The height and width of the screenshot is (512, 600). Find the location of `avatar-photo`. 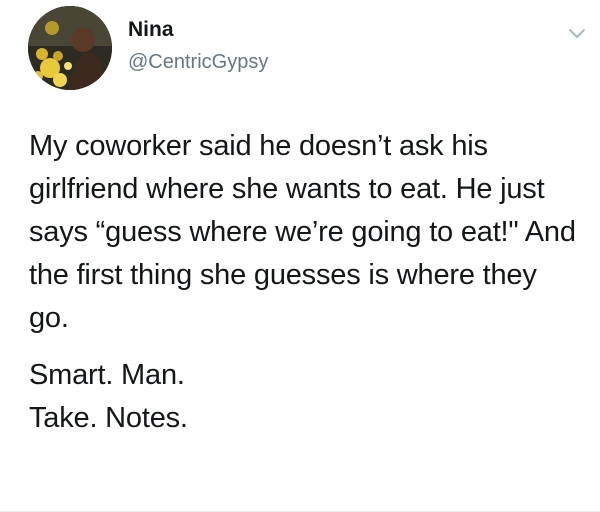

avatar-photo is located at coordinates (70, 48).